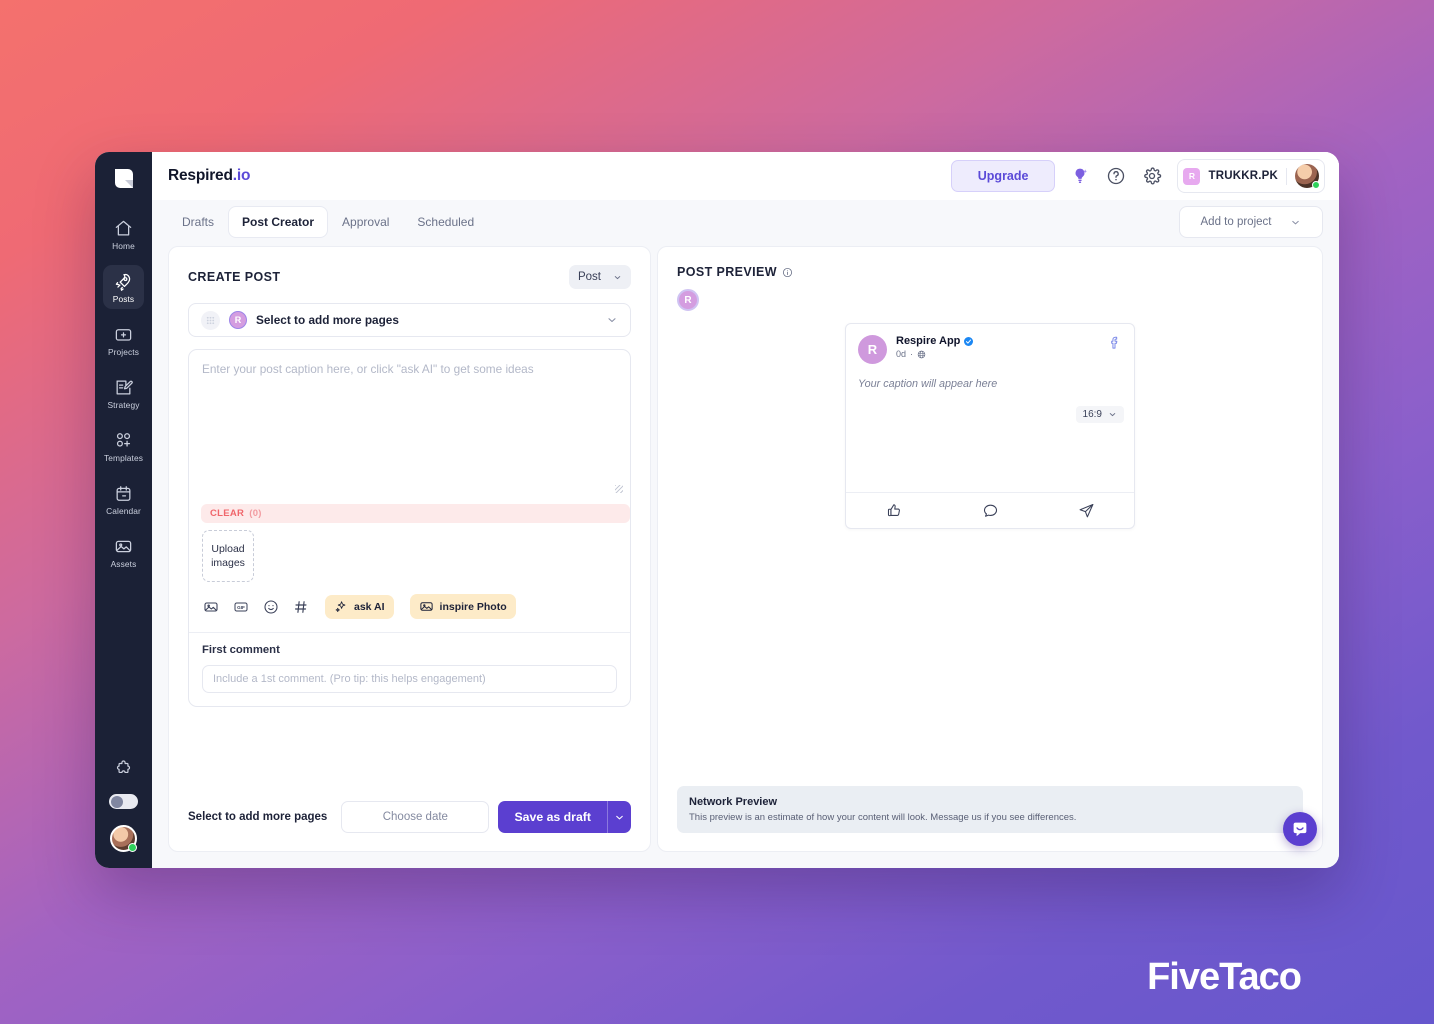 The width and height of the screenshot is (1434, 1024). I want to click on tab-scheduled: Scheduled, so click(445, 222).